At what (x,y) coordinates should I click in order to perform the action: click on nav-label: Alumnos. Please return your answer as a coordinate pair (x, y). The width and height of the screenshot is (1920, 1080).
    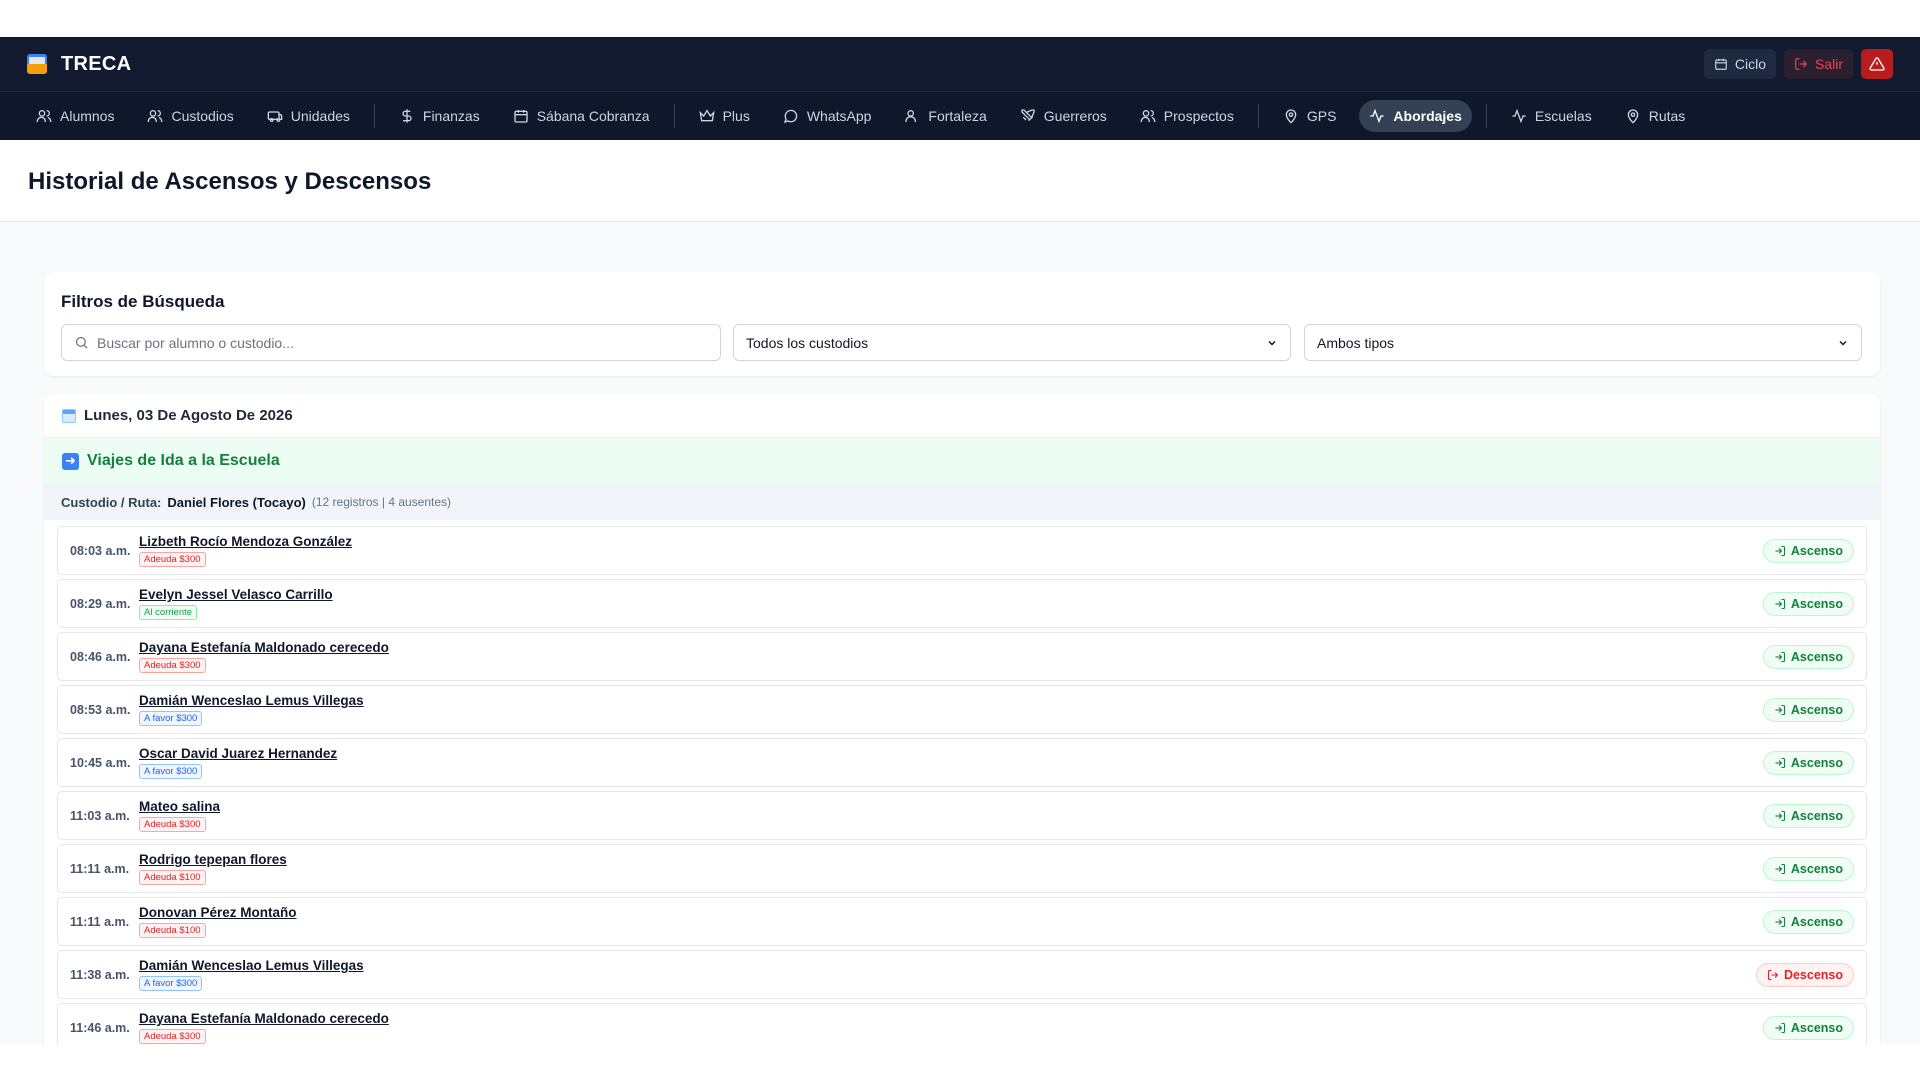
    Looking at the image, I should click on (87, 116).